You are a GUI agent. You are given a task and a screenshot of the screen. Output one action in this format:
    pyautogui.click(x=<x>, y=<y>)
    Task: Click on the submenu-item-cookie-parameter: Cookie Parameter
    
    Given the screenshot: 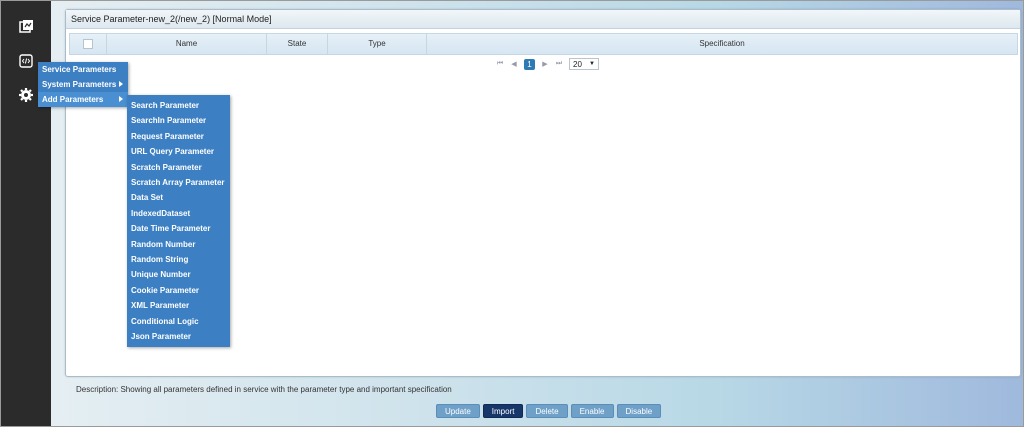 What is the action you would take?
    pyautogui.click(x=178, y=290)
    